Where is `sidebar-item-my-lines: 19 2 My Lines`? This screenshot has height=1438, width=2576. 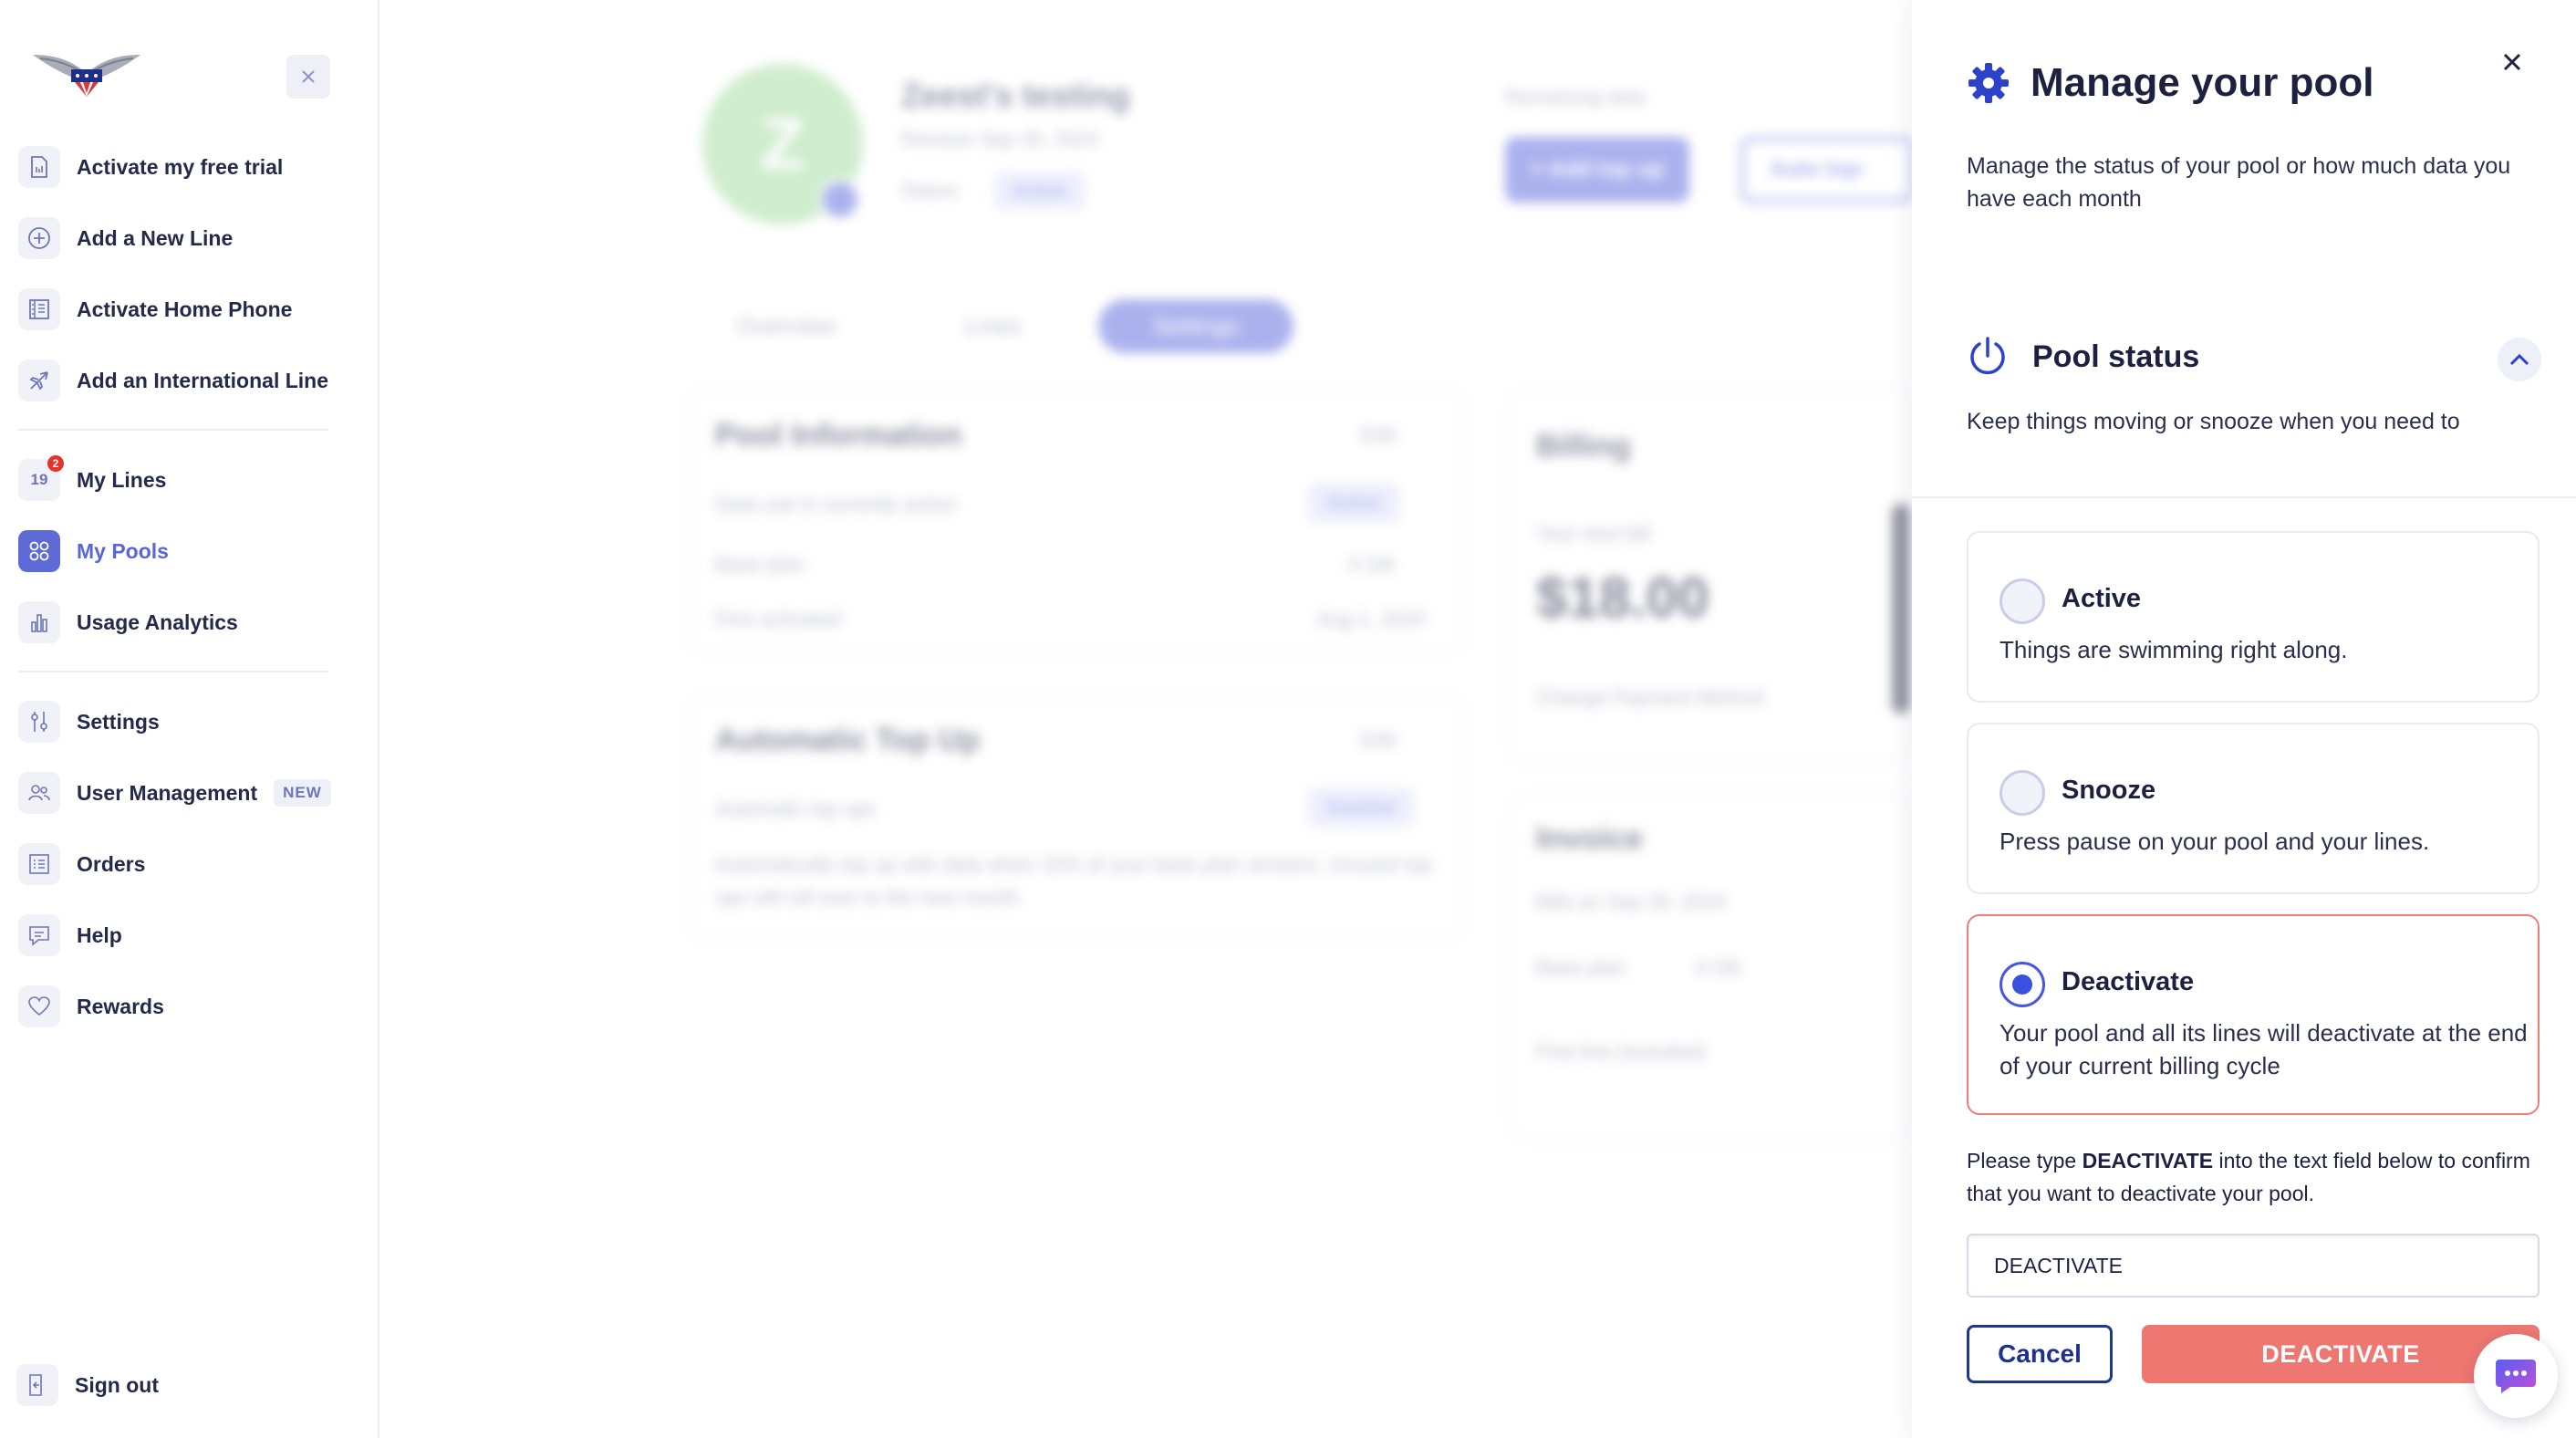
sidebar-item-my-lines: 19 2 My Lines is located at coordinates (92, 480).